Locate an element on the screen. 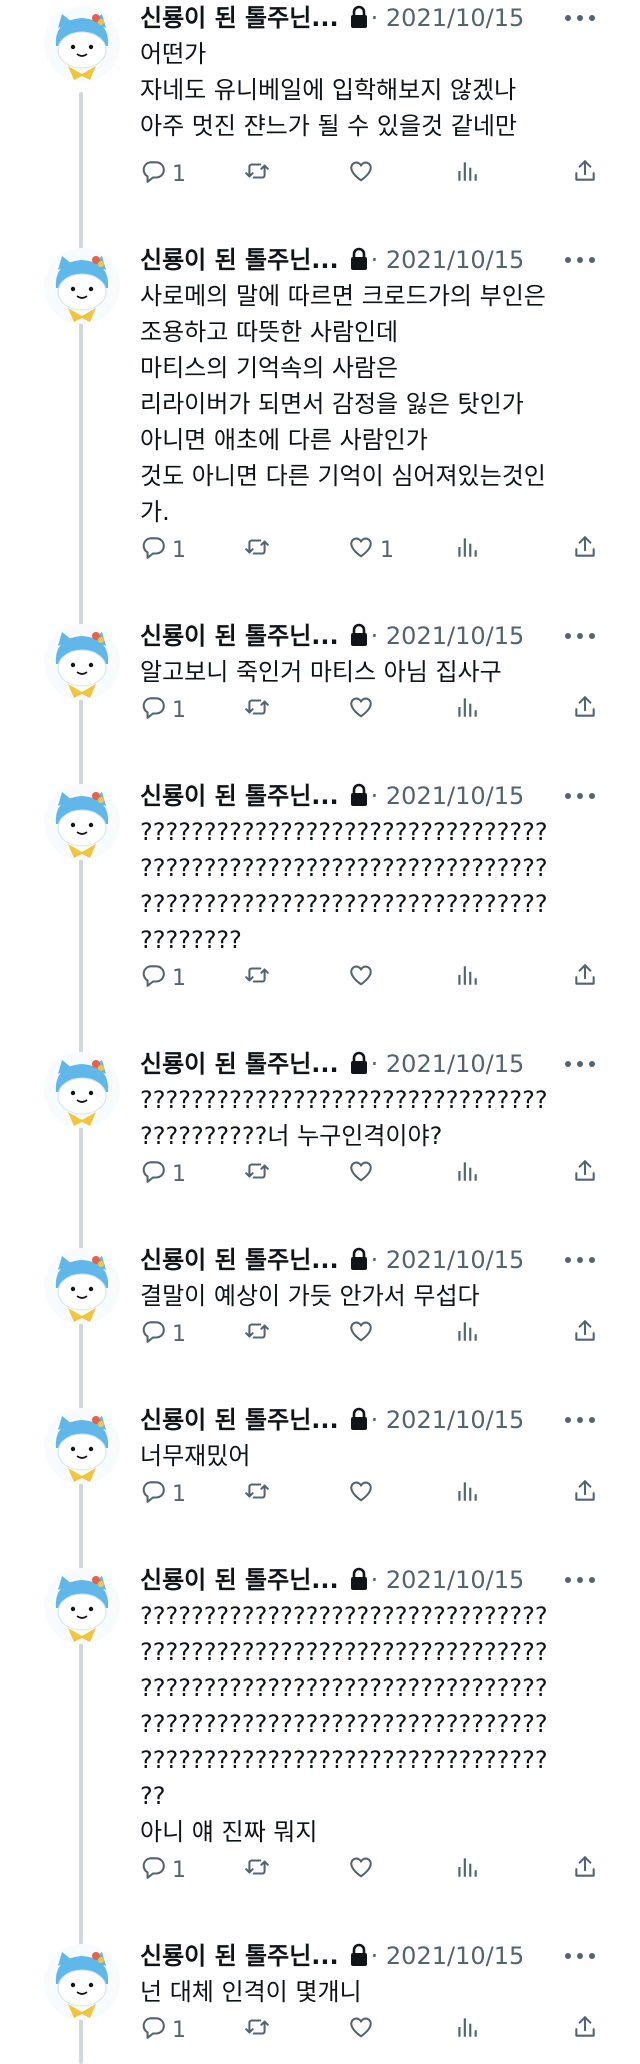 The image size is (640, 2064). tweet: 신룡이 된 톨주닌... · 2021/10/15 너무재밌어 1 is located at coordinates (320, 1457).